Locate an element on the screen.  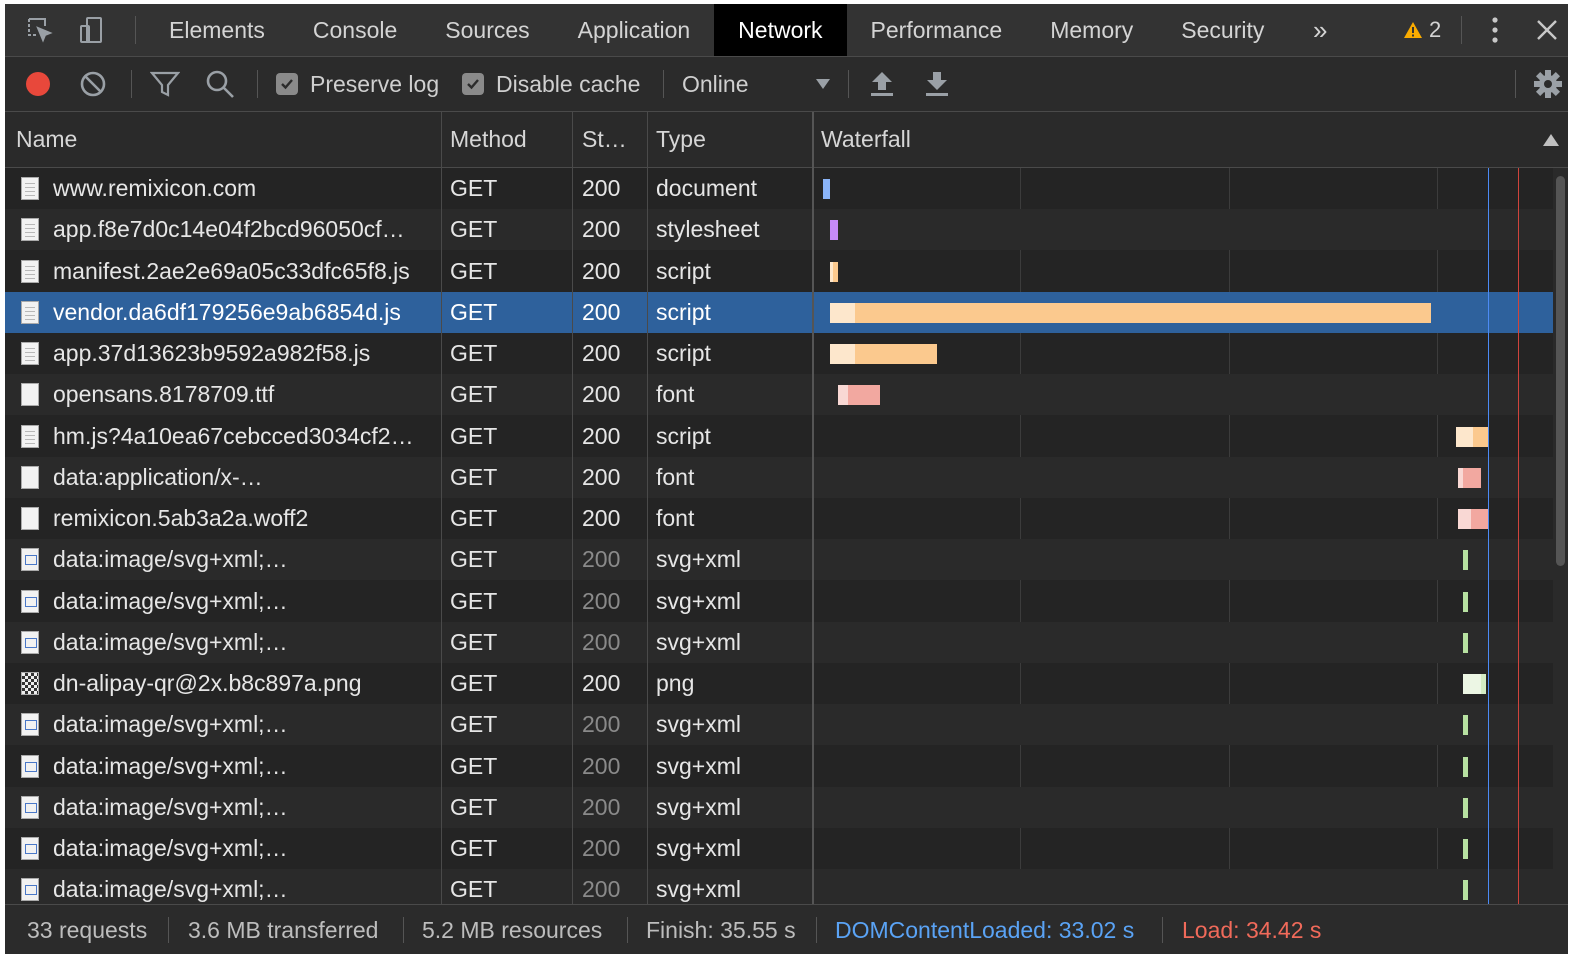
gear-icon is located at coordinates (1548, 84).